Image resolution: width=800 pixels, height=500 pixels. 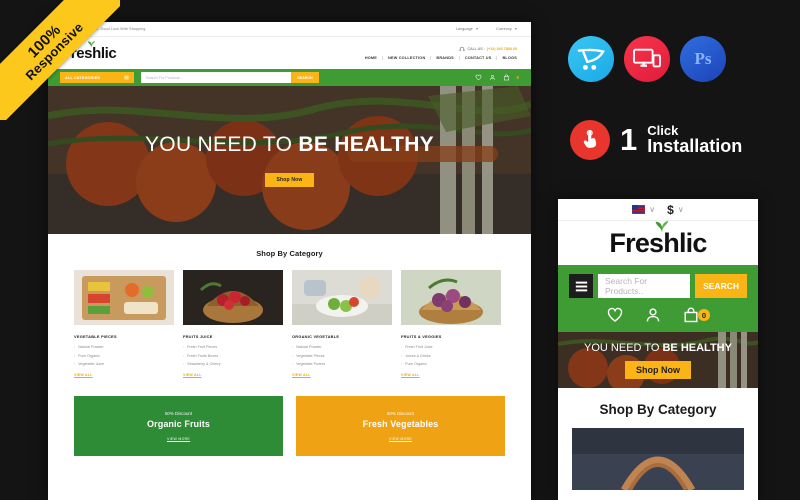 I want to click on nav-item-contact-us: CONTACT US, so click(x=479, y=58).